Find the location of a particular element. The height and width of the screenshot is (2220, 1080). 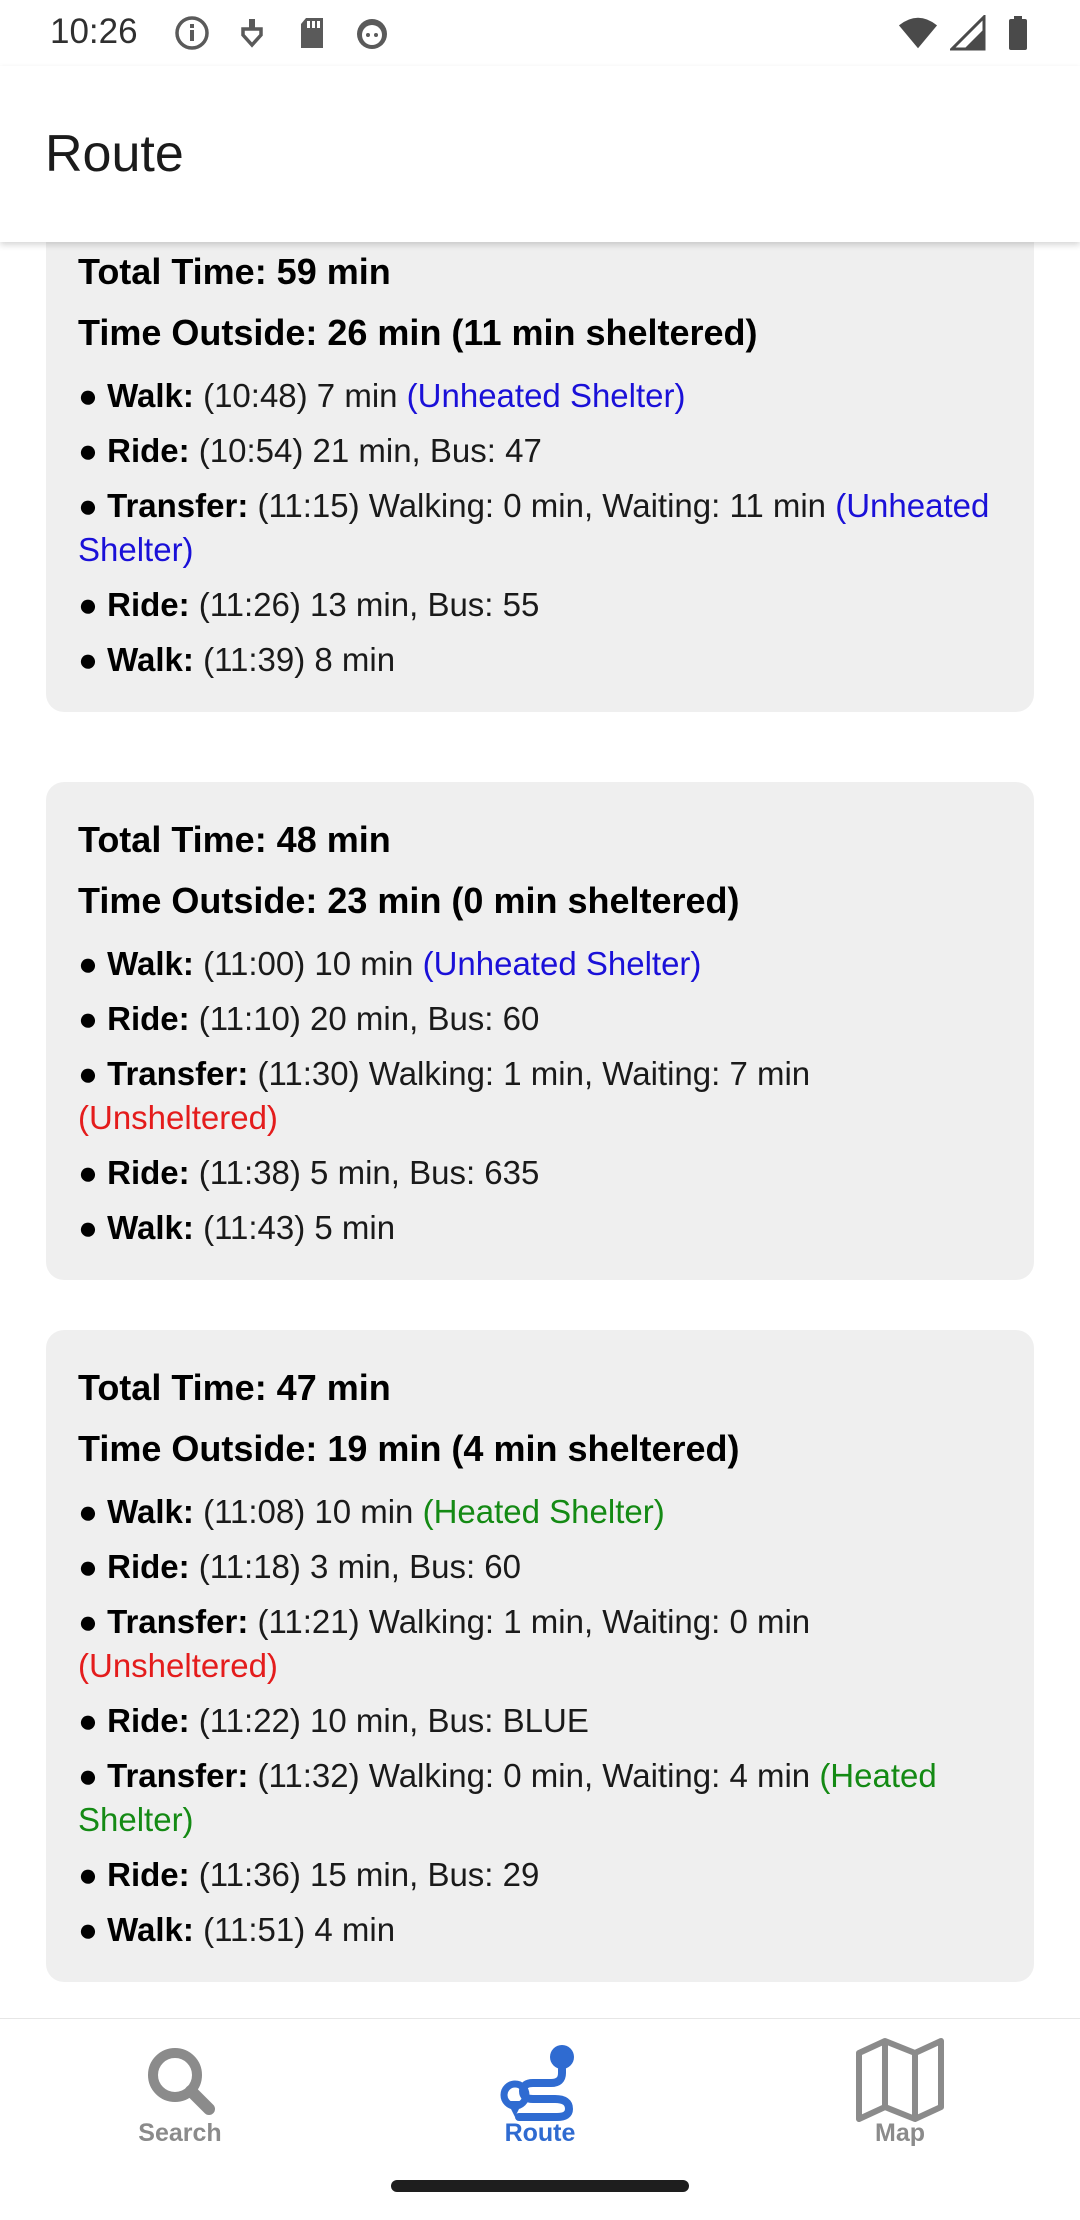

total-time: Total Time: 48 min is located at coordinates (234, 839).